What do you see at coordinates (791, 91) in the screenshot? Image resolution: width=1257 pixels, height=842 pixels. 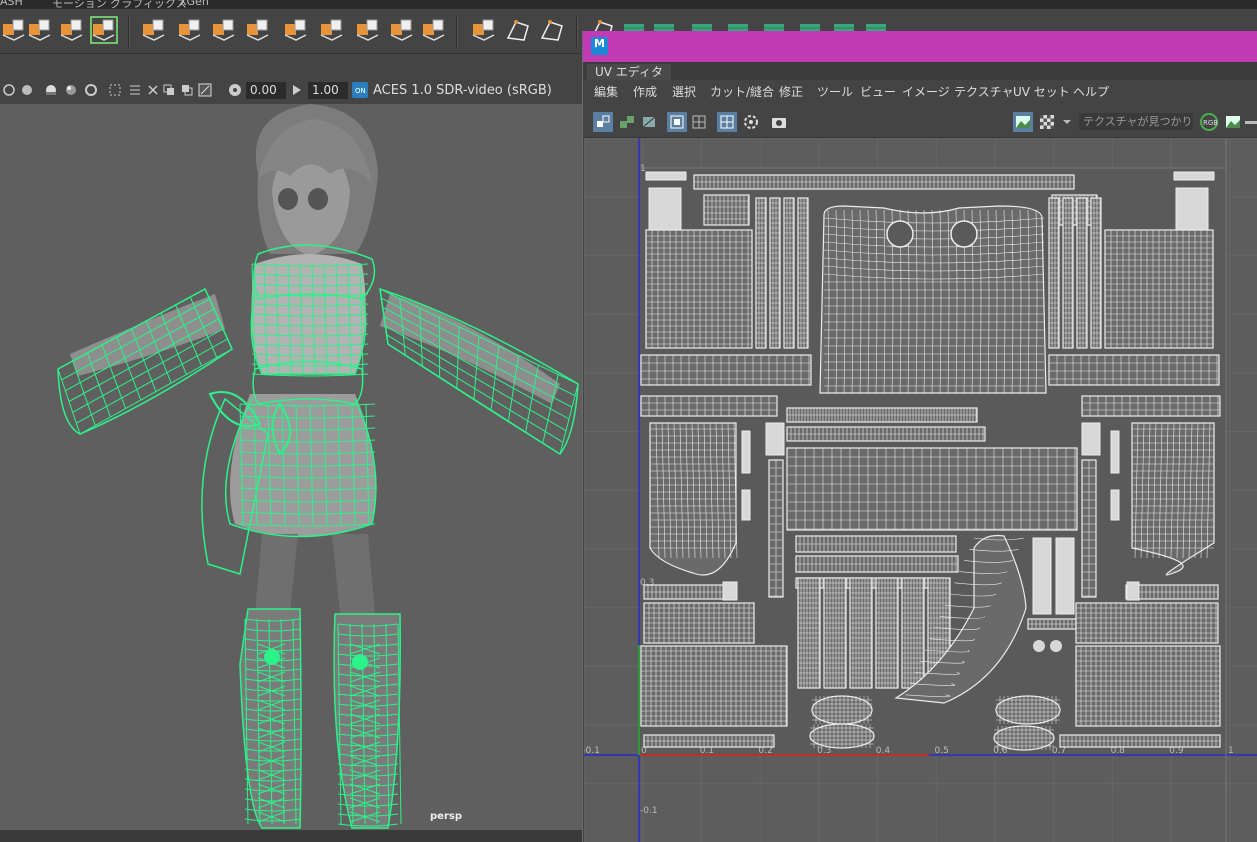 I see `menu-modify: 修正` at bounding box center [791, 91].